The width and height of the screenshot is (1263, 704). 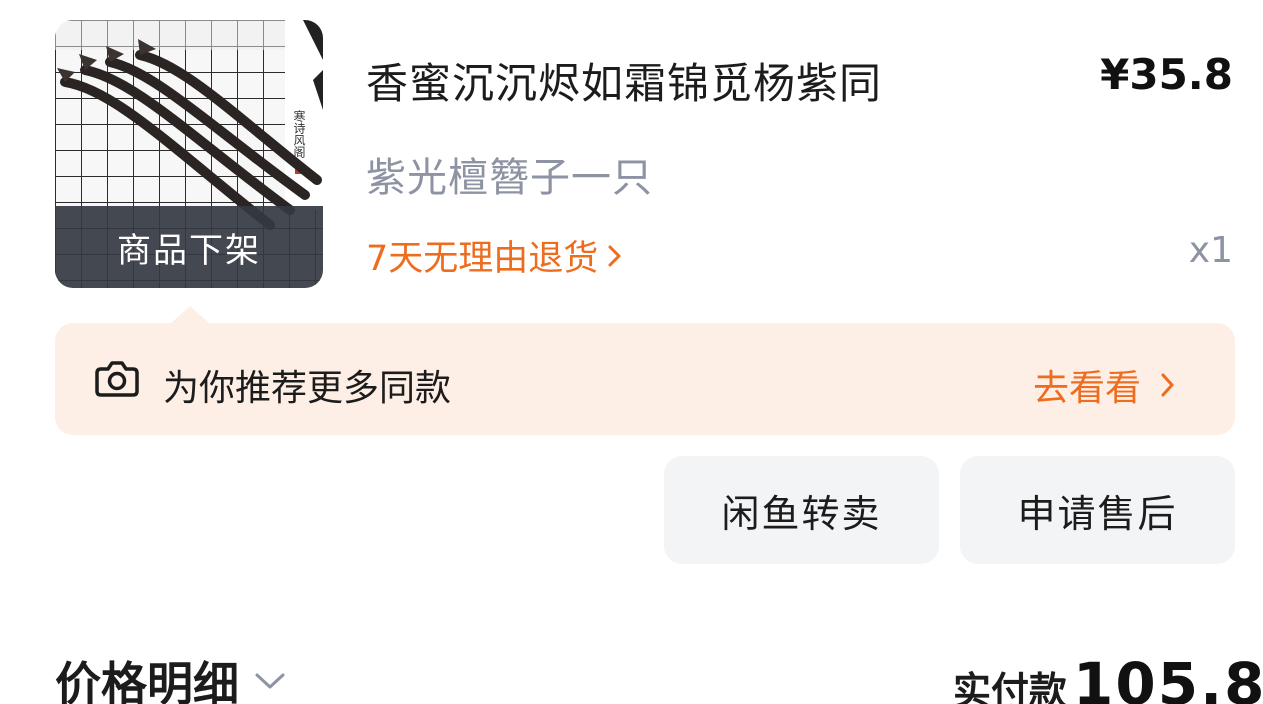 What do you see at coordinates (1166, 74) in the screenshot?
I see `product-price: ¥35.8` at bounding box center [1166, 74].